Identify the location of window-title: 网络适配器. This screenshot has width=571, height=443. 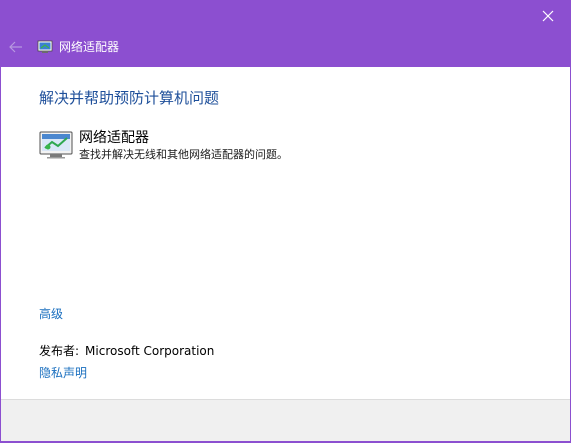
(89, 47).